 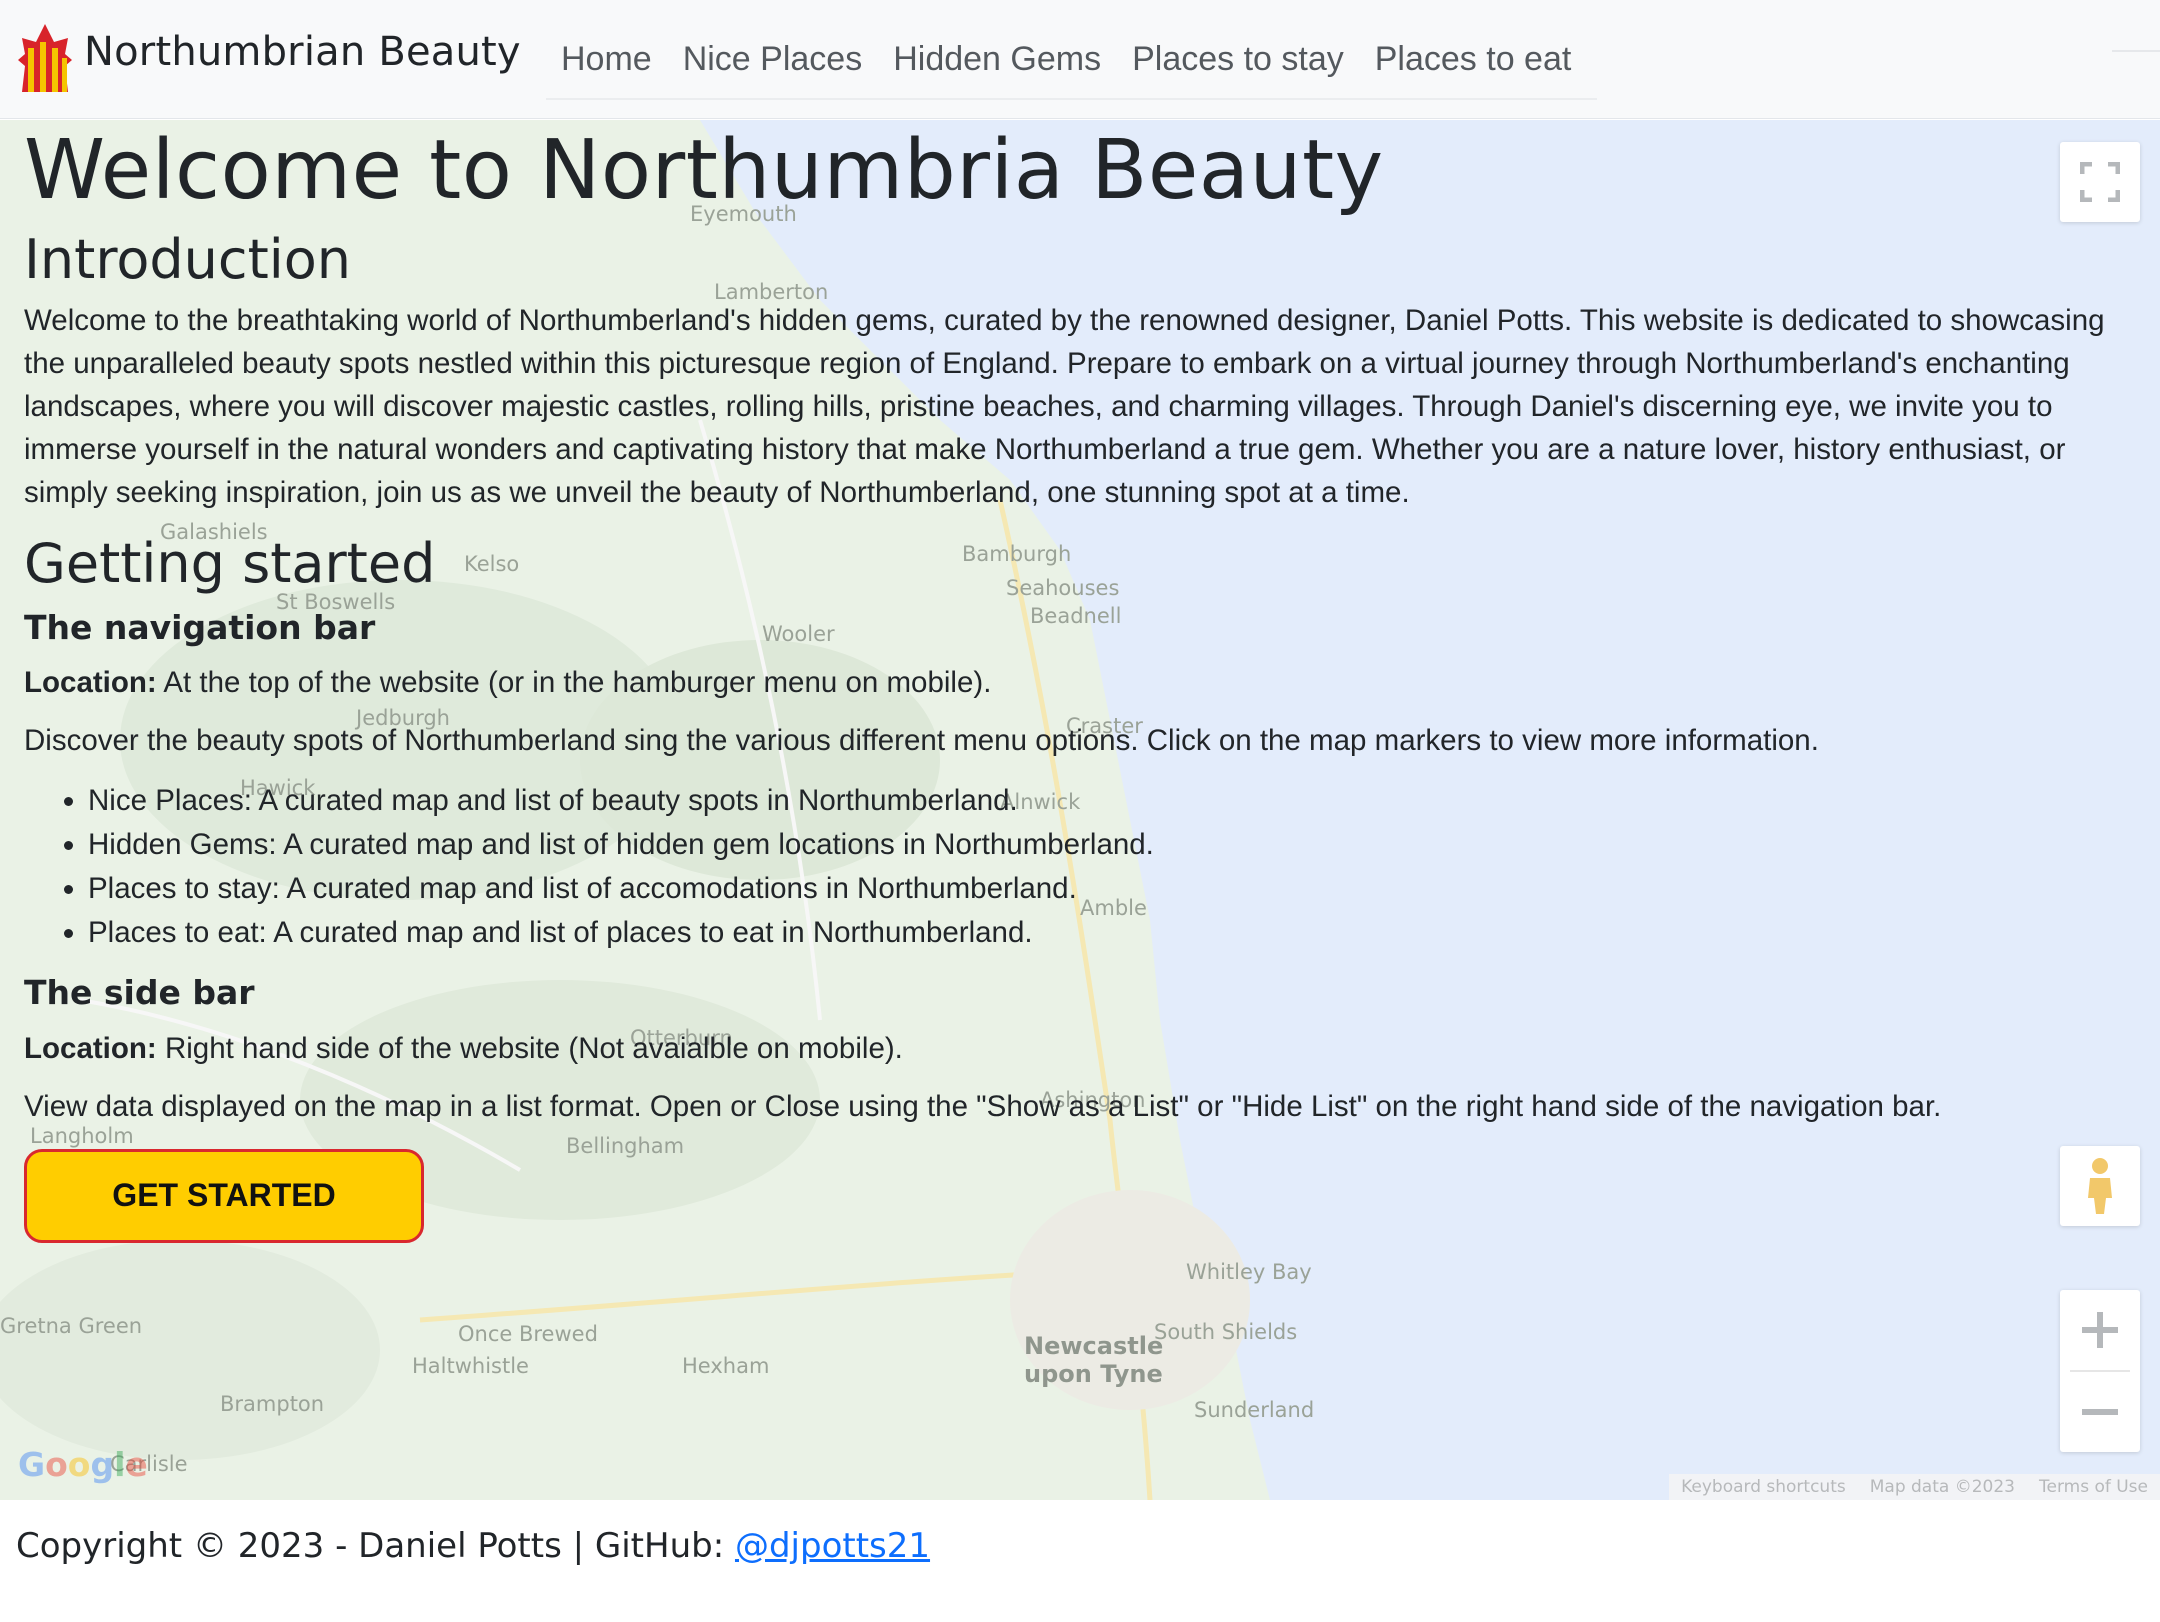 I want to click on map-label: South Shields, so click(x=1226, y=1332).